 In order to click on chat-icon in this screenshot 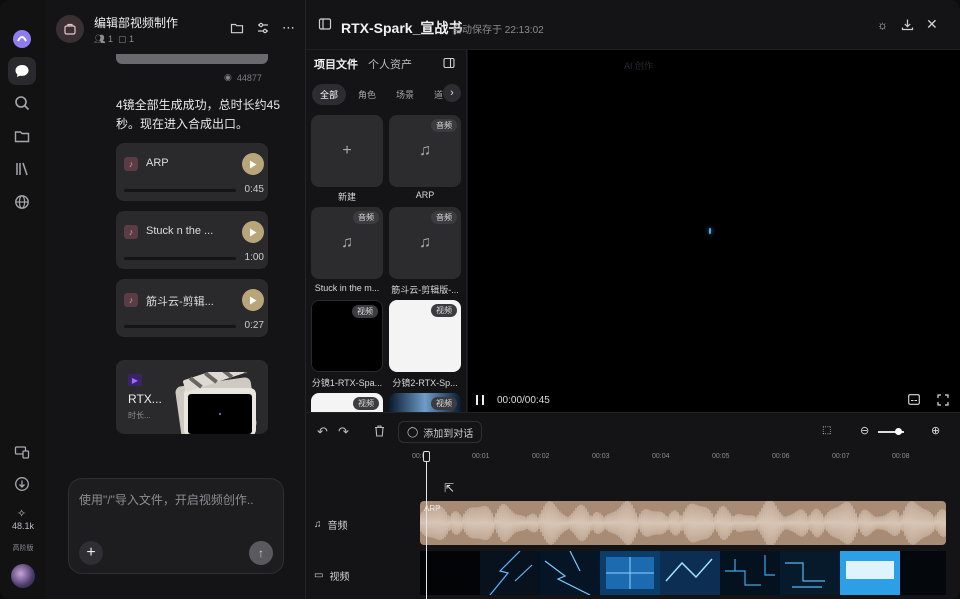, I will do `click(22, 71)`.